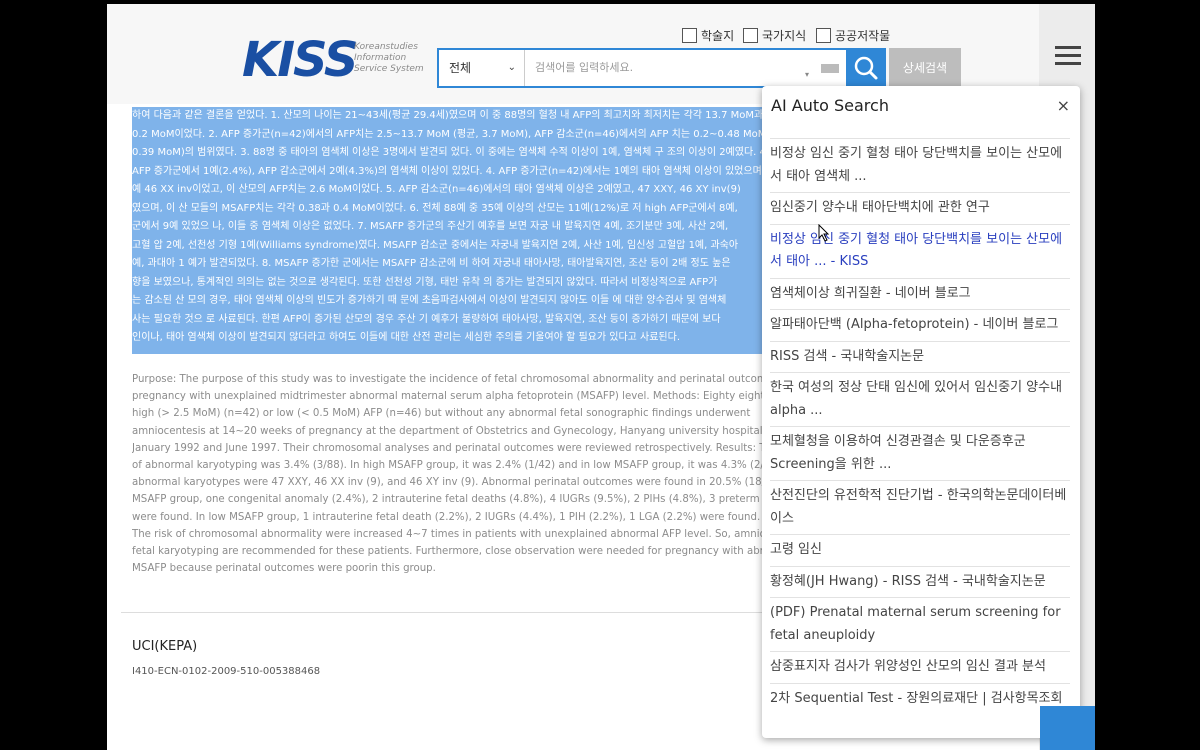 This screenshot has width=1200, height=750. What do you see at coordinates (824, 233) in the screenshot?
I see `mouse-cursor-icon` at bounding box center [824, 233].